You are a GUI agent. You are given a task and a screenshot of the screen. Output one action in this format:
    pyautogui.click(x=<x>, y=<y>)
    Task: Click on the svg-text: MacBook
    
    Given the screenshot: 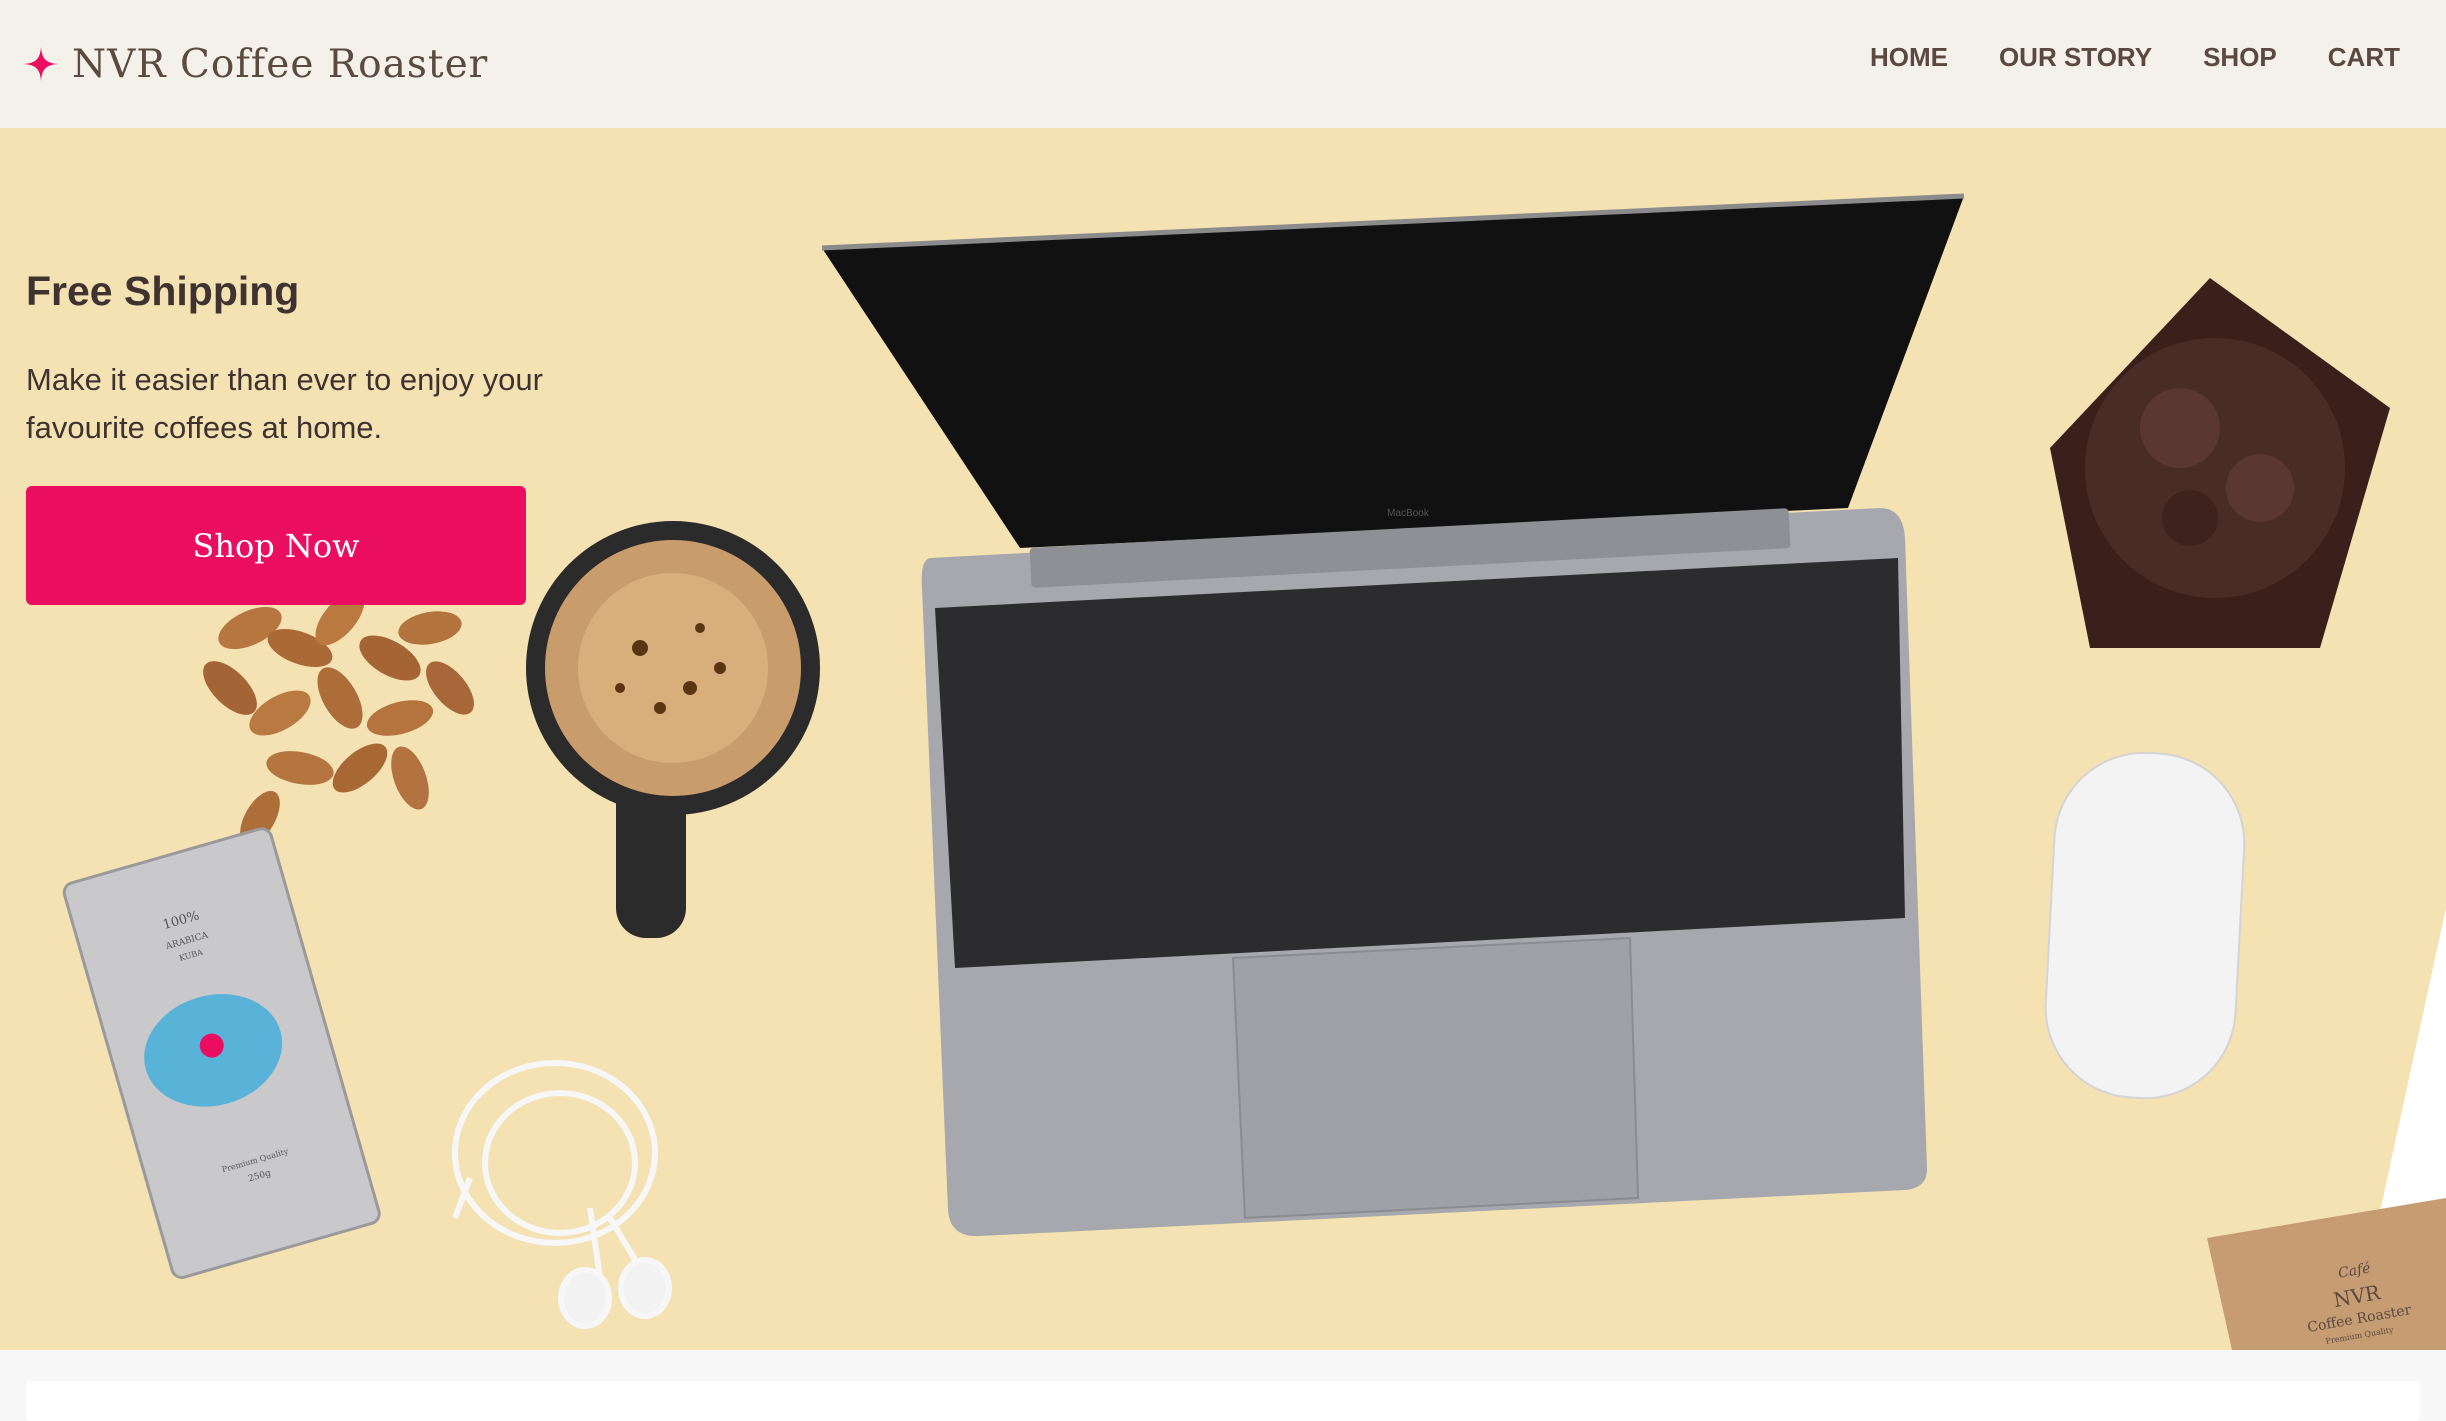 What is the action you would take?
    pyautogui.click(x=1408, y=513)
    